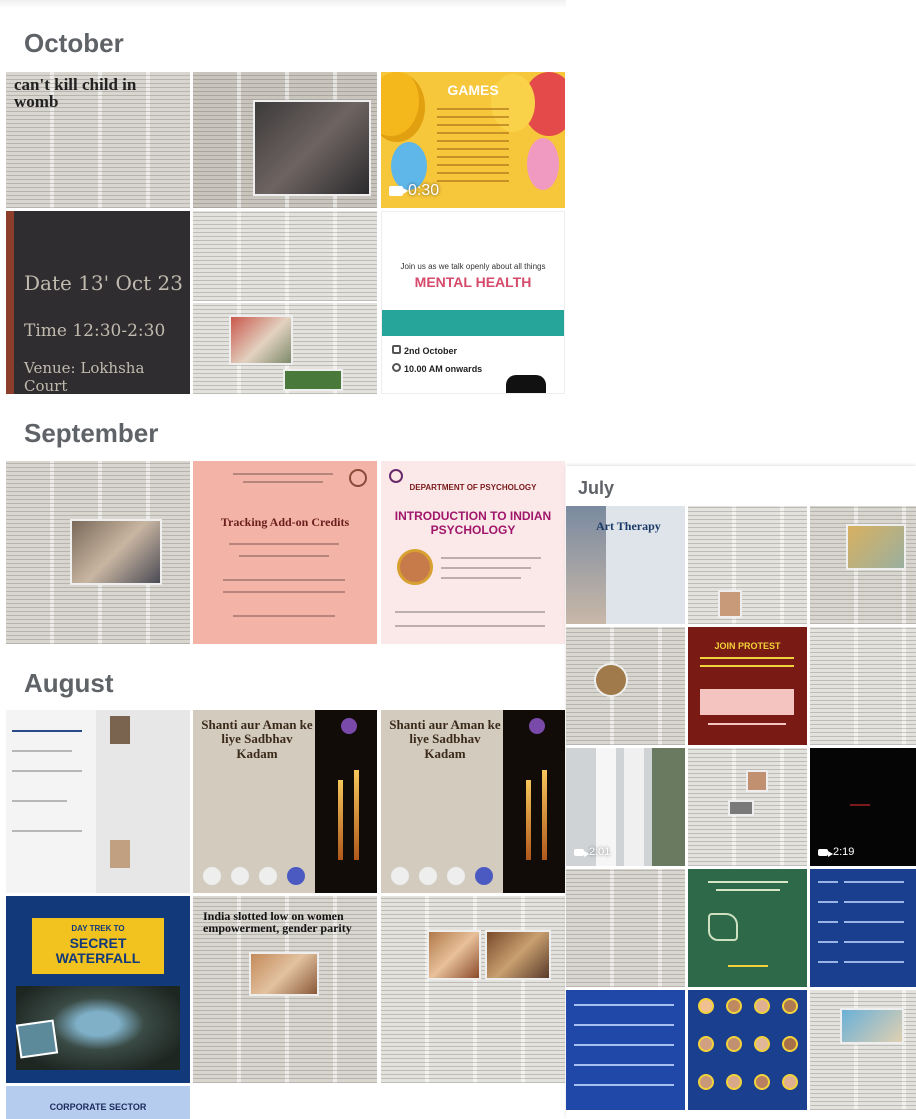 The width and height of the screenshot is (916, 1119). I want to click on clock-icon, so click(396, 367).